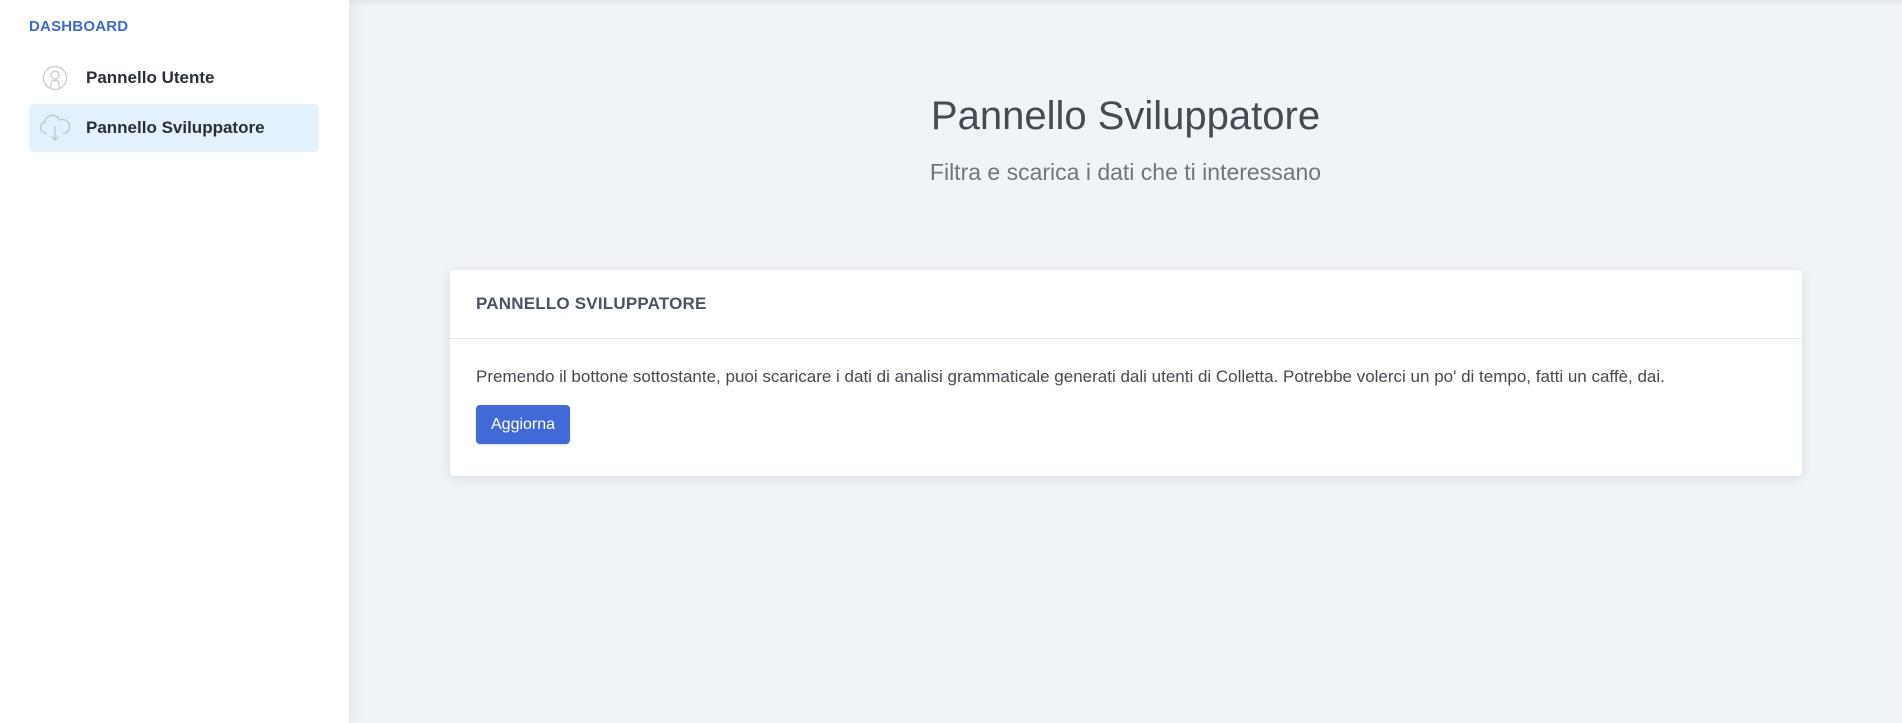 The width and height of the screenshot is (1902, 723). I want to click on sidebar-item-pannello-utente: Pannello Utente, so click(174, 78).